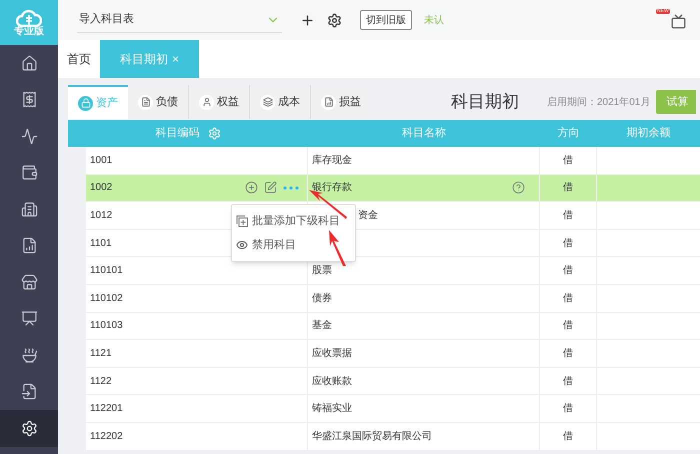  I want to click on table-cell-text: 1001, so click(101, 161).